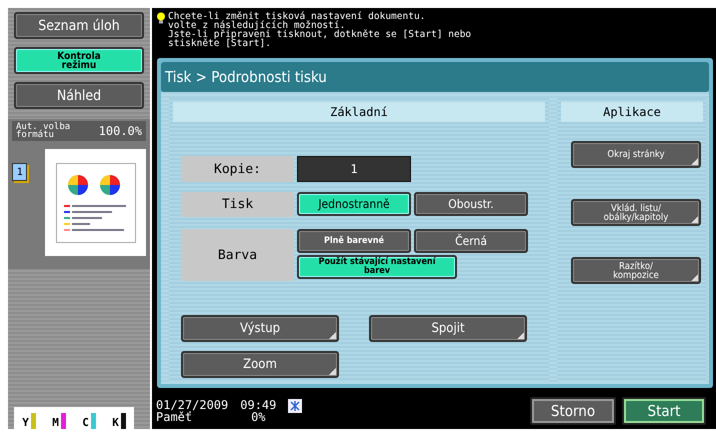  Describe the element at coordinates (20, 172) in the screenshot. I see `page-count: 1` at that location.